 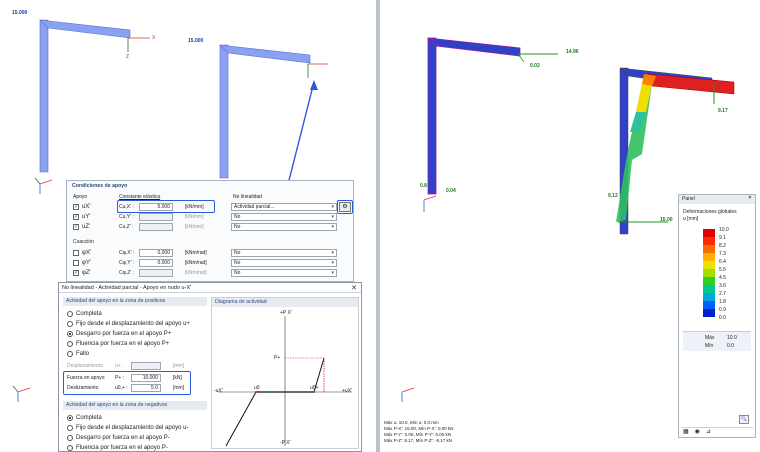 I want to click on reaction-004: 0.04, so click(x=451, y=191).